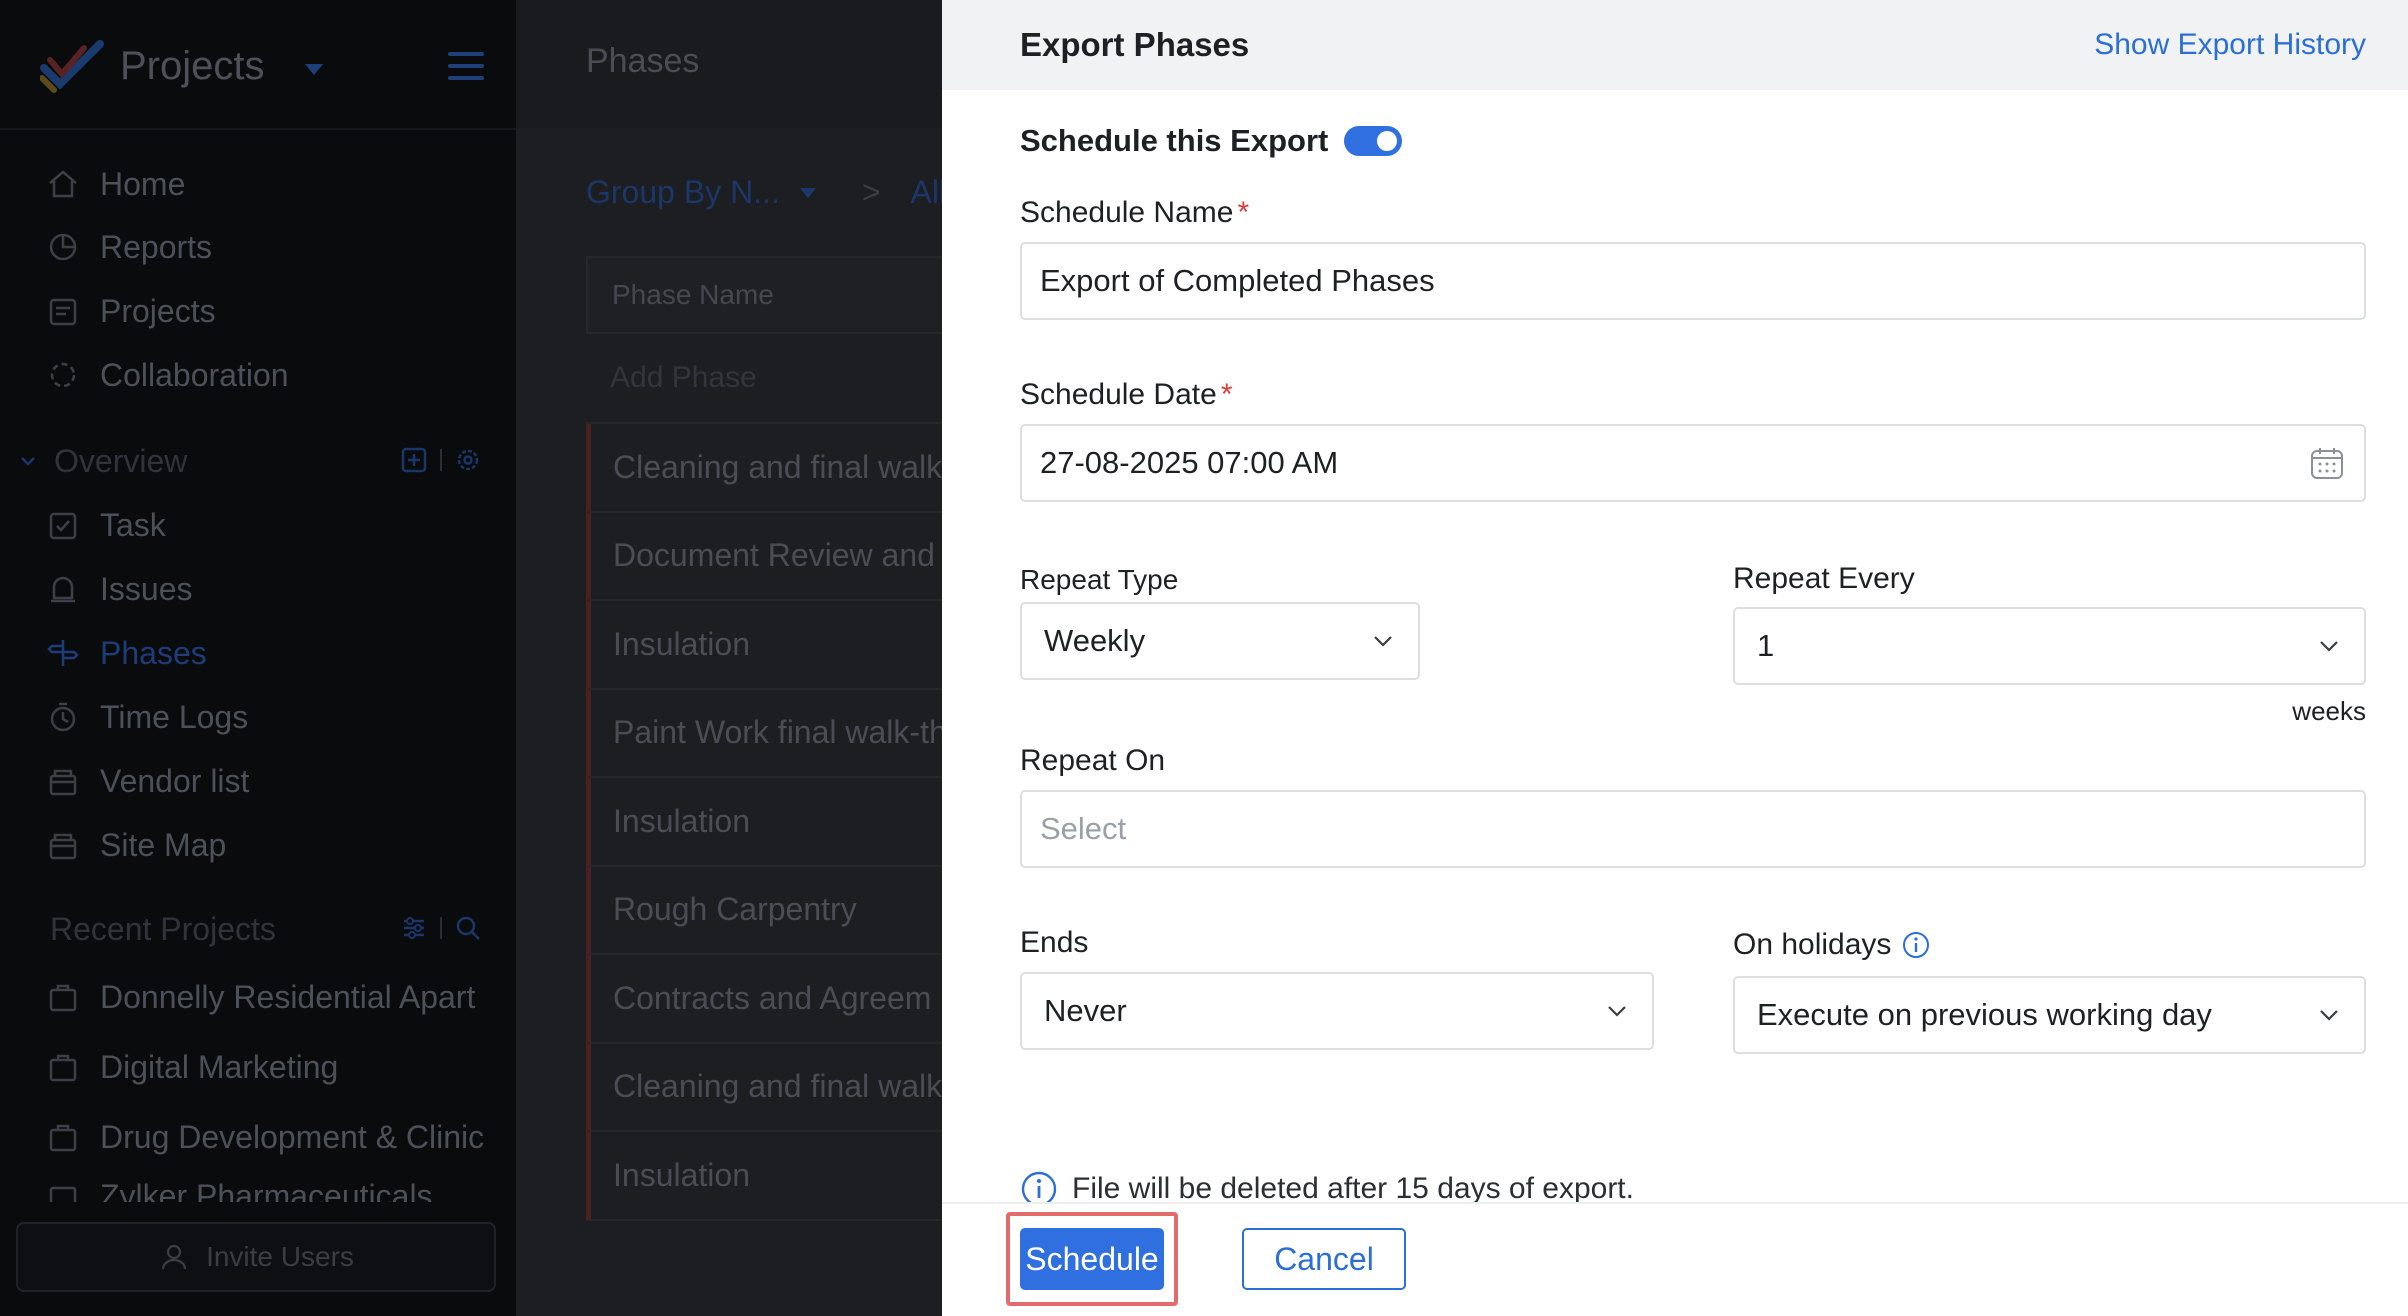 This screenshot has height=1316, width=2408. I want to click on column-header-phase-name: Phase Name, so click(764, 295).